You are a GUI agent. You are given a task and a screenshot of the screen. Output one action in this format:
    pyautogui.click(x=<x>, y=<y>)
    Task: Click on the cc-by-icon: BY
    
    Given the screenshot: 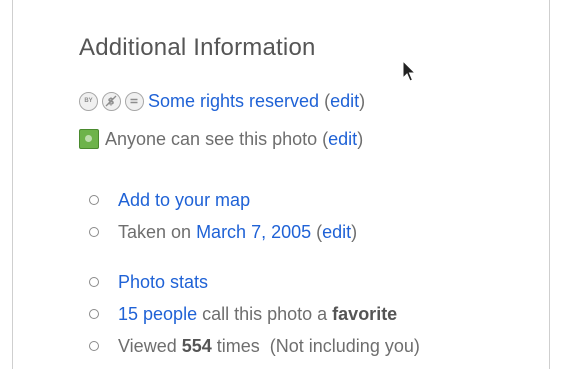 What is the action you would take?
    pyautogui.click(x=88, y=101)
    